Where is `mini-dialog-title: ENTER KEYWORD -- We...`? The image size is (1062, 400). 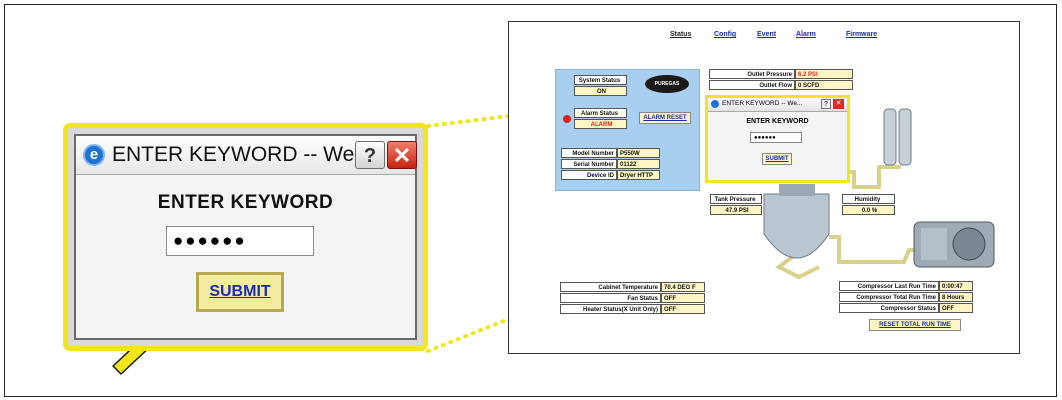
mini-dialog-title: ENTER KEYWORD -- We... is located at coordinates (762, 103).